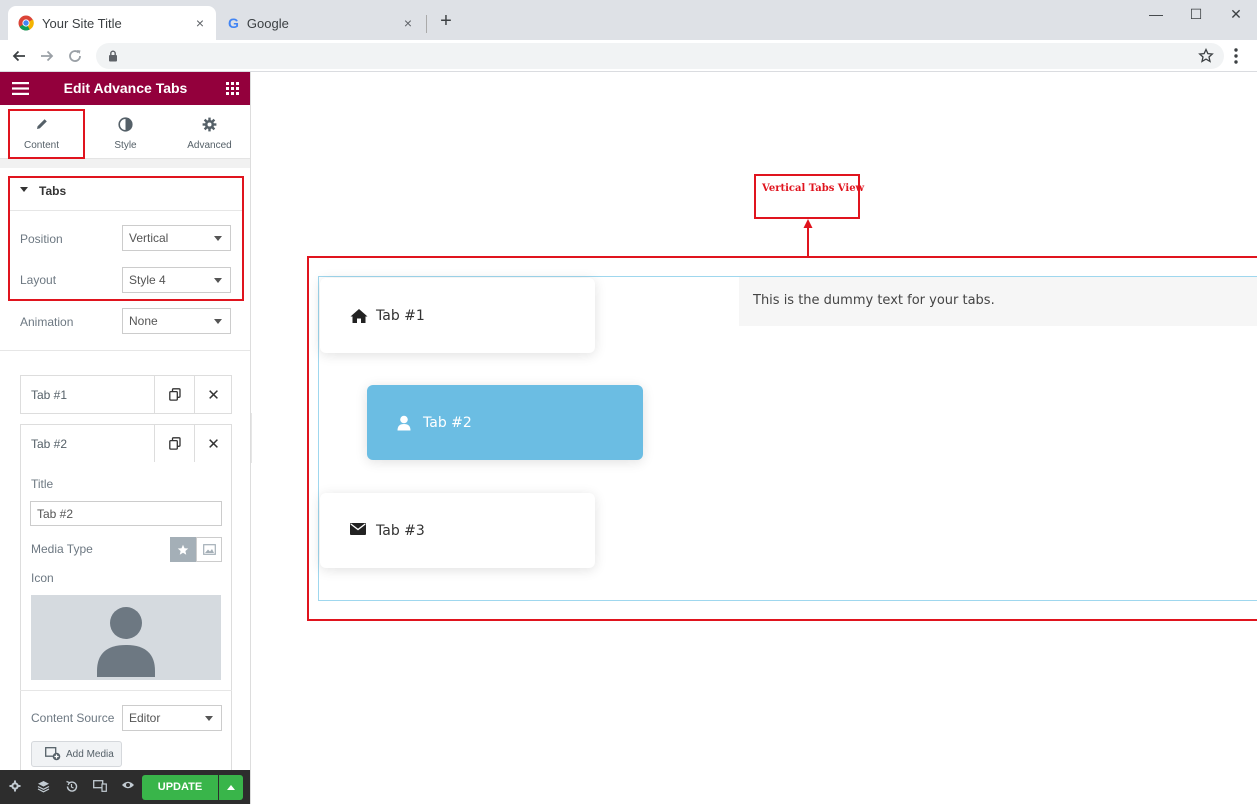 The height and width of the screenshot is (804, 1257). I want to click on maximize-button: ☐, so click(1196, 14).